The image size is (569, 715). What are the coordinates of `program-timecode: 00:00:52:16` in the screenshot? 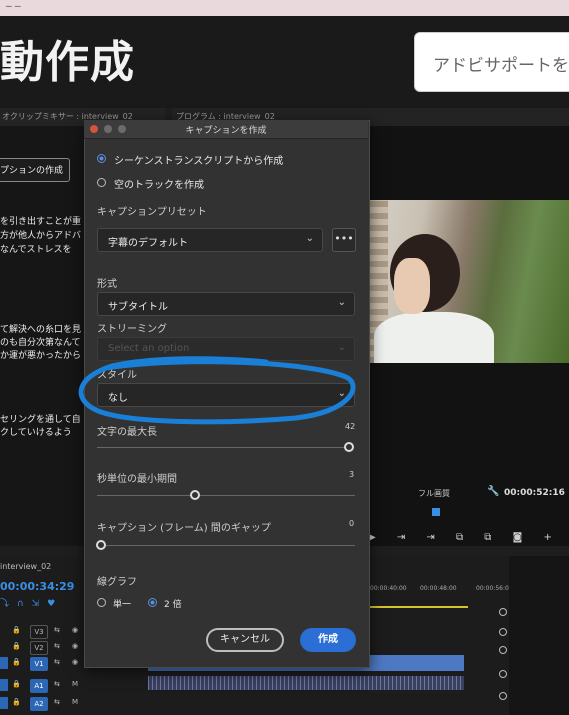 It's located at (534, 493).